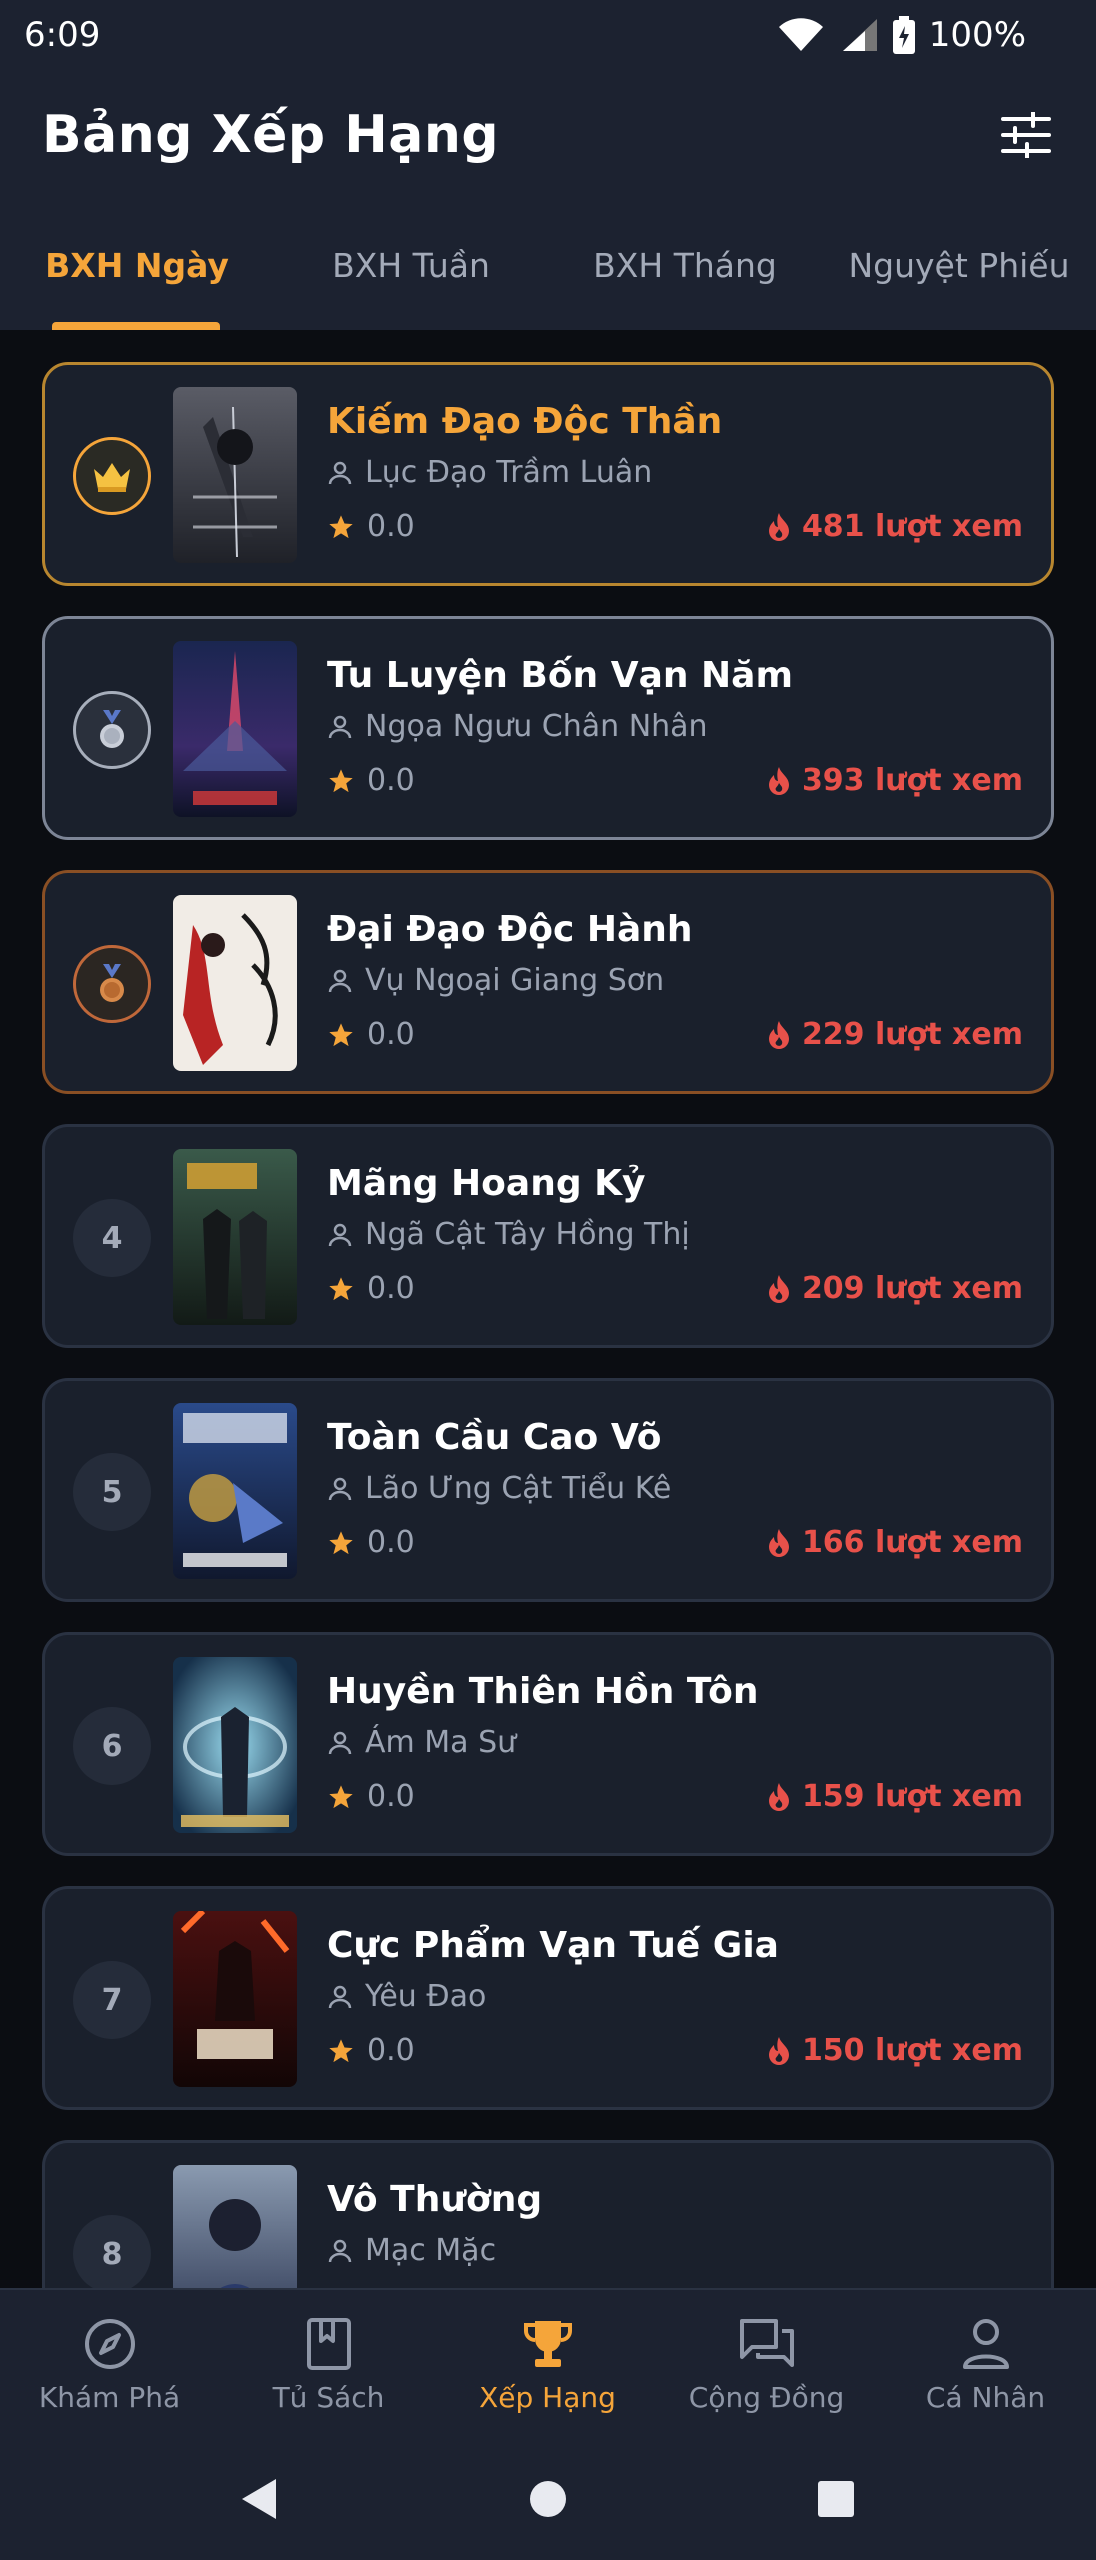 This screenshot has height=2560, width=1096. What do you see at coordinates (112, 2251) in the screenshot?
I see `rank-number: 8` at bounding box center [112, 2251].